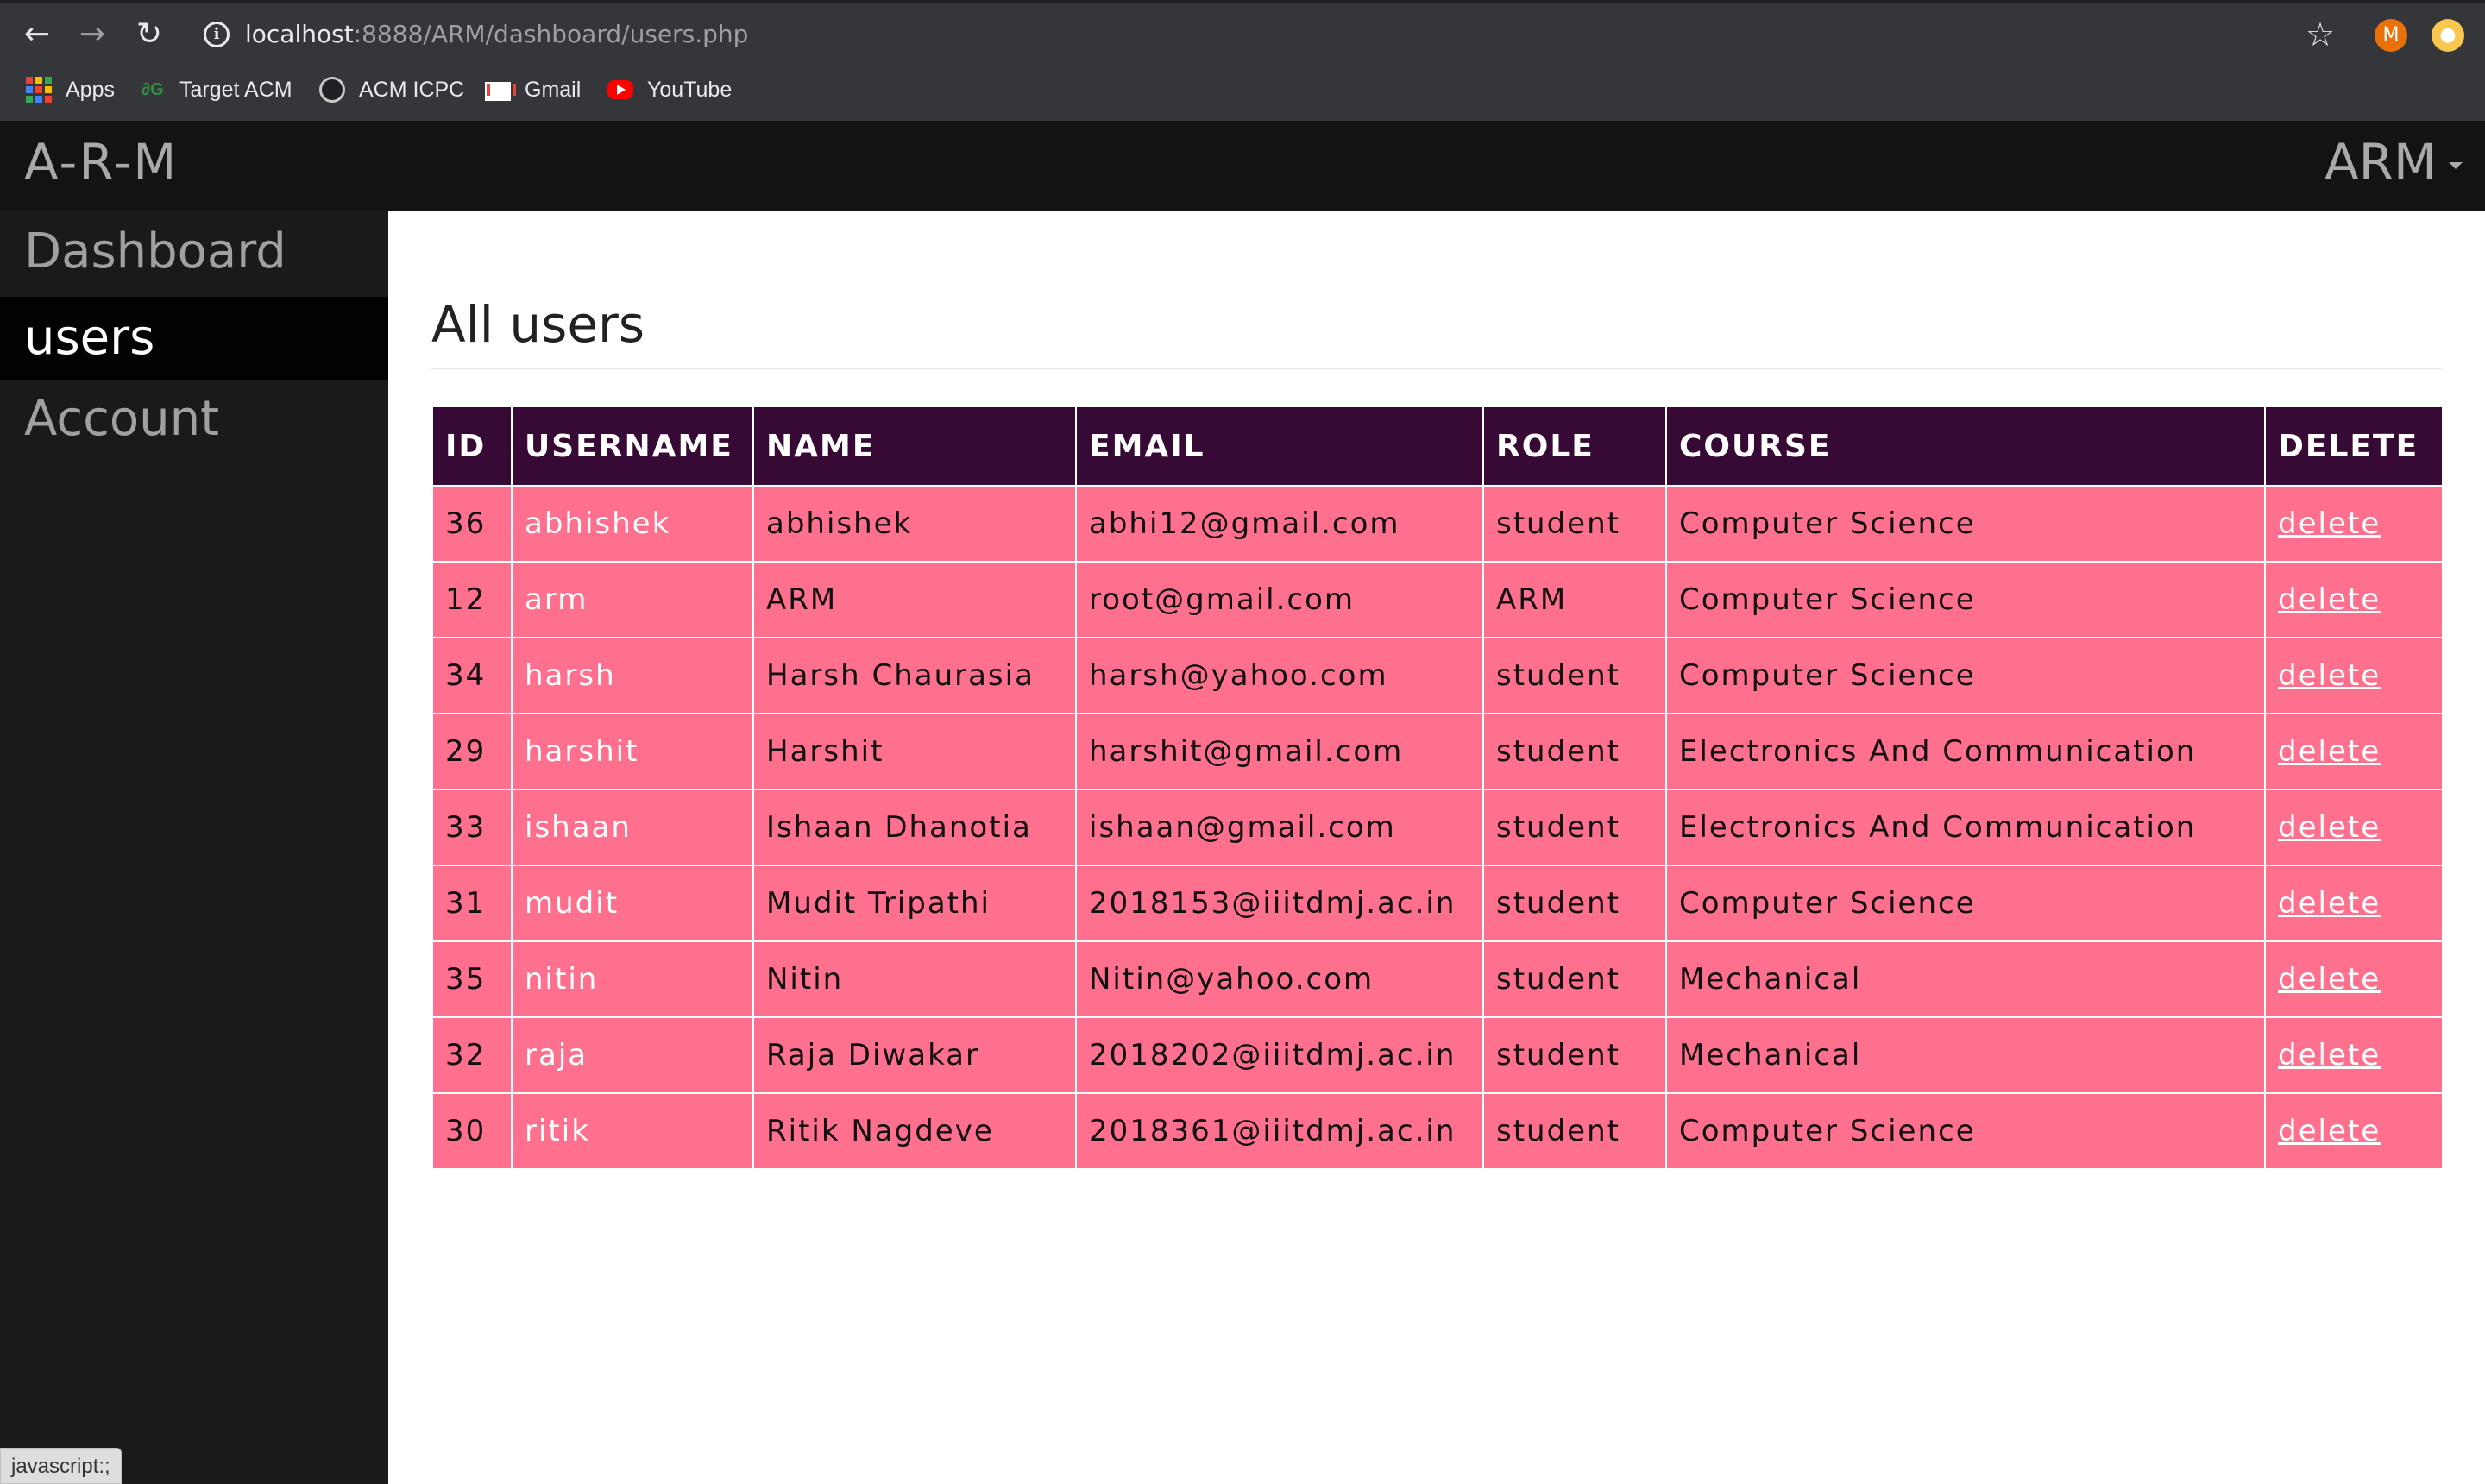  I want to click on column-header-role: ROLE, so click(1574, 446).